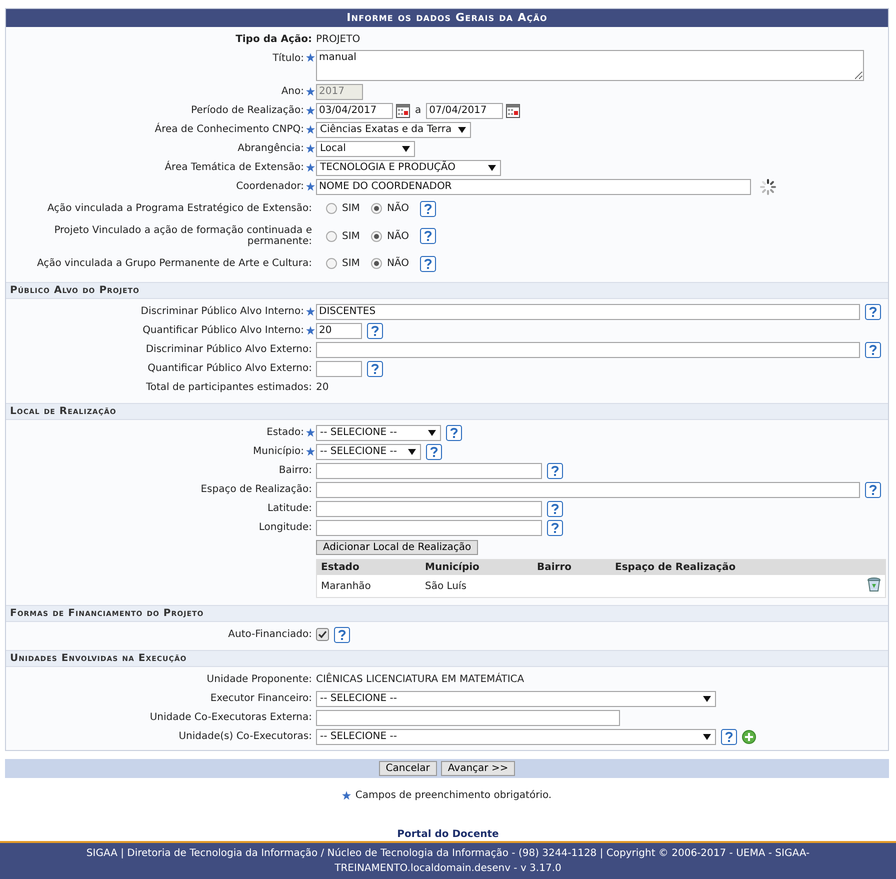 The width and height of the screenshot is (896, 879). Describe the element at coordinates (447, 658) in the screenshot. I see `section-header: Unidades Envolvidas na Execução` at that location.